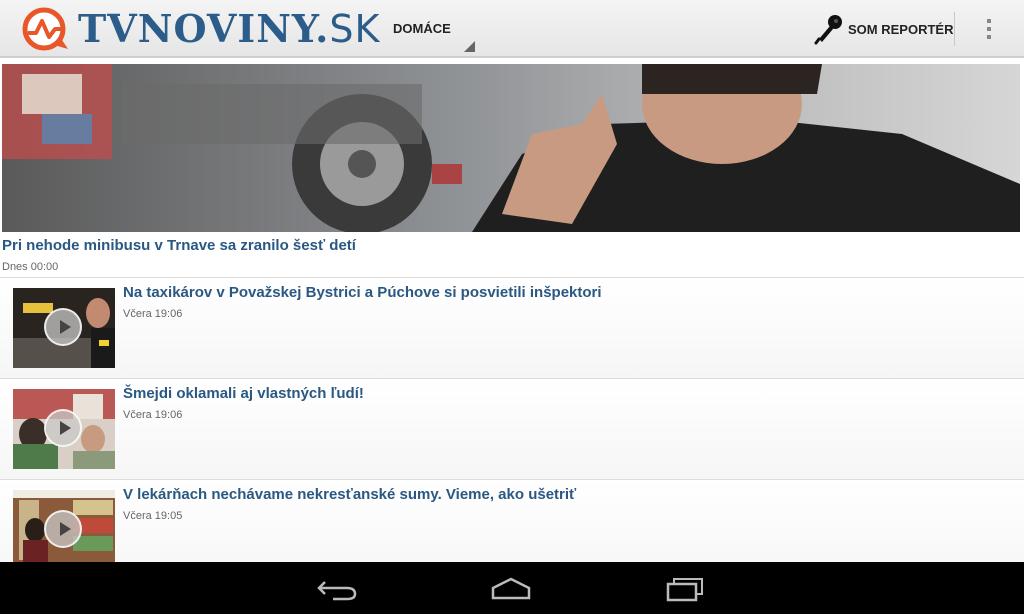 This screenshot has height=614, width=1024. What do you see at coordinates (685, 588) in the screenshot?
I see `recent-apps-icon` at bounding box center [685, 588].